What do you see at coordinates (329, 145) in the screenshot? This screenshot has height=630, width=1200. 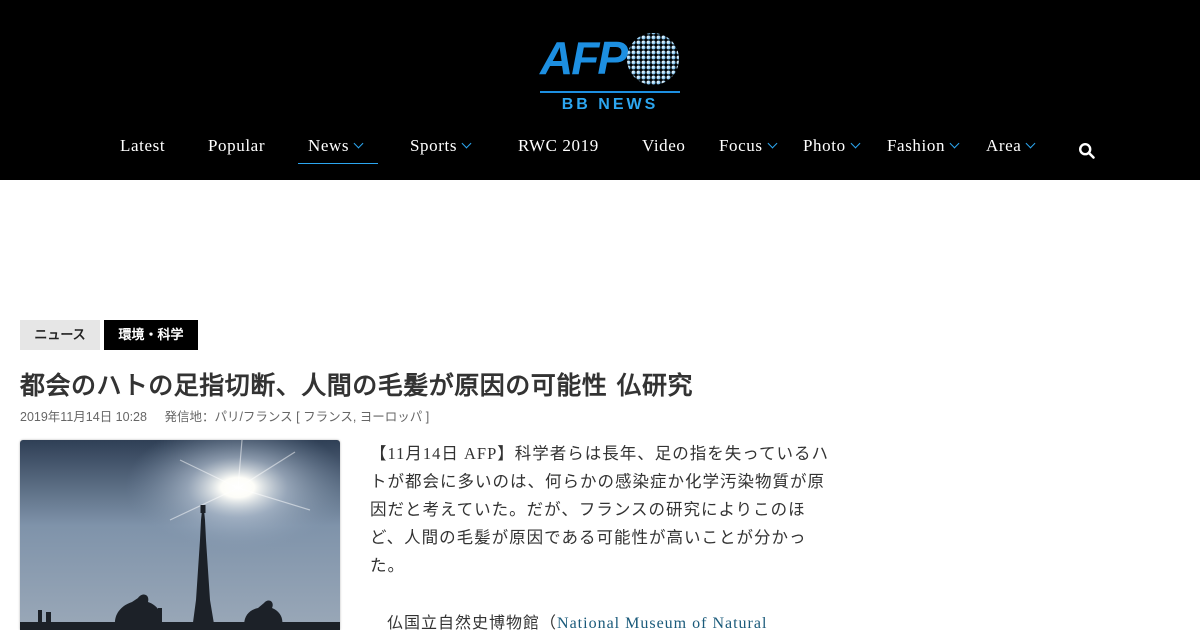 I see `nav-label: News` at bounding box center [329, 145].